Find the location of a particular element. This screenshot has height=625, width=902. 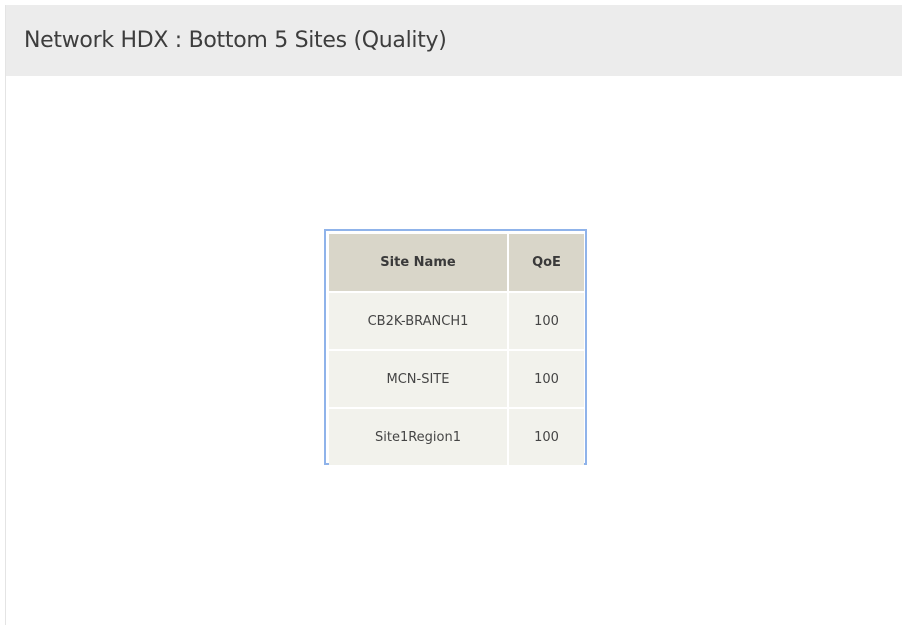

table-row: CB2K-BRANCH1 100 is located at coordinates (456, 320).